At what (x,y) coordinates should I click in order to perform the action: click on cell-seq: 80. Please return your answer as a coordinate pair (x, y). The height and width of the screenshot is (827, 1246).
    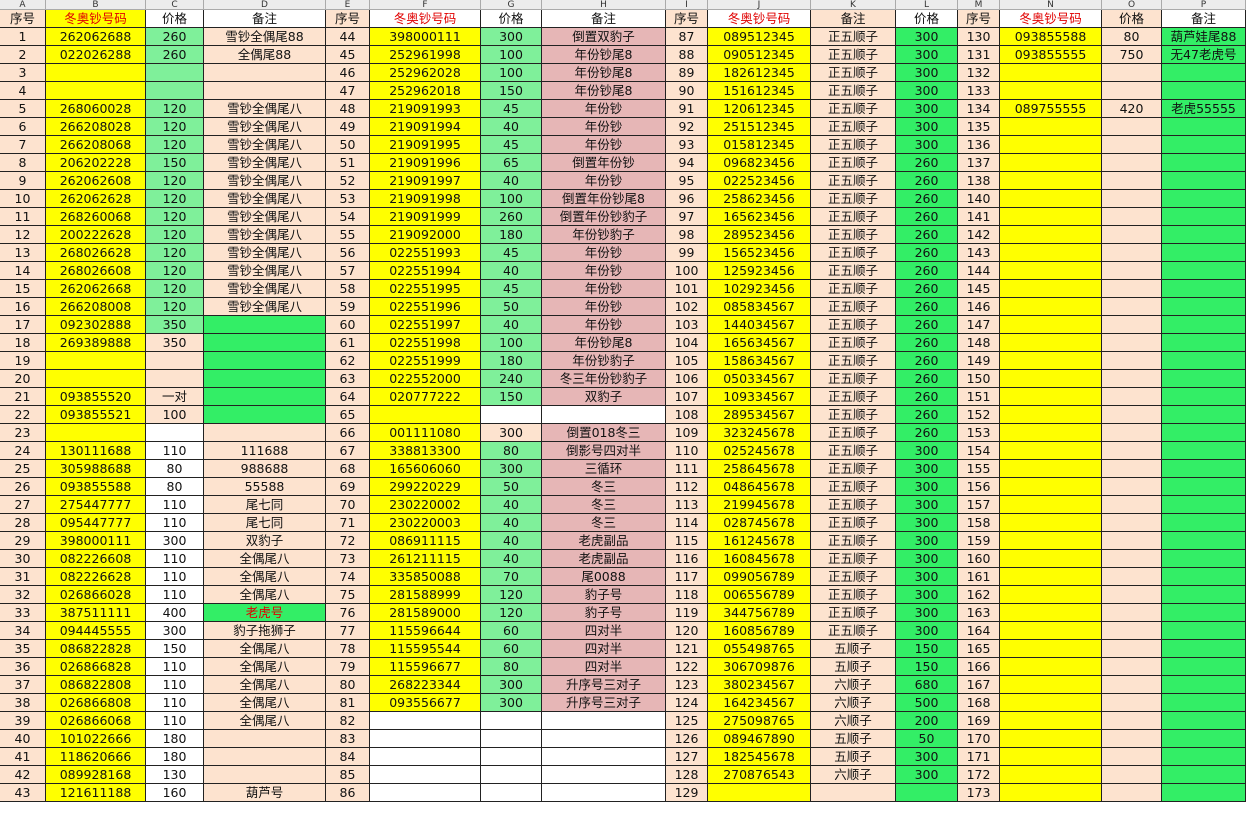
    Looking at the image, I should click on (348, 685).